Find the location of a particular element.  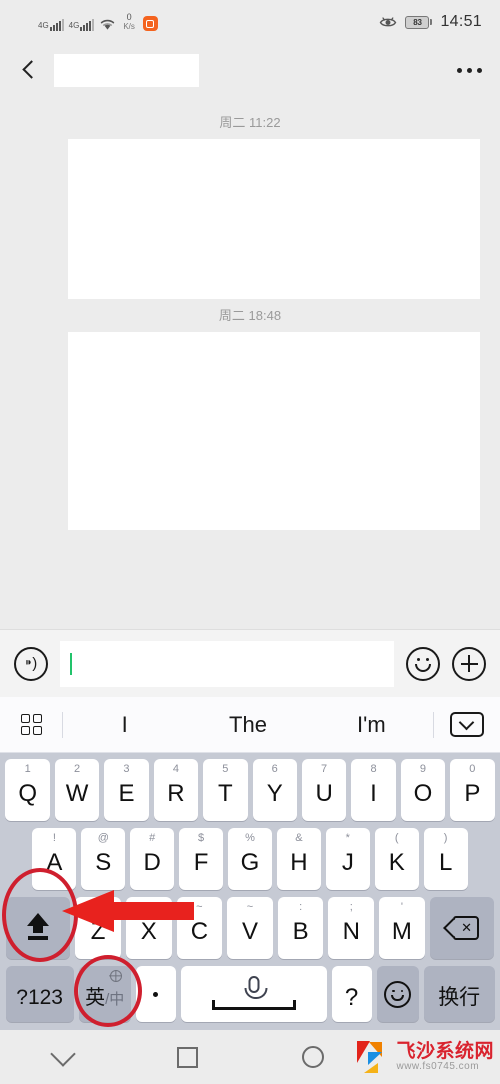

key-hint: 1 is located at coordinates (27, 769).